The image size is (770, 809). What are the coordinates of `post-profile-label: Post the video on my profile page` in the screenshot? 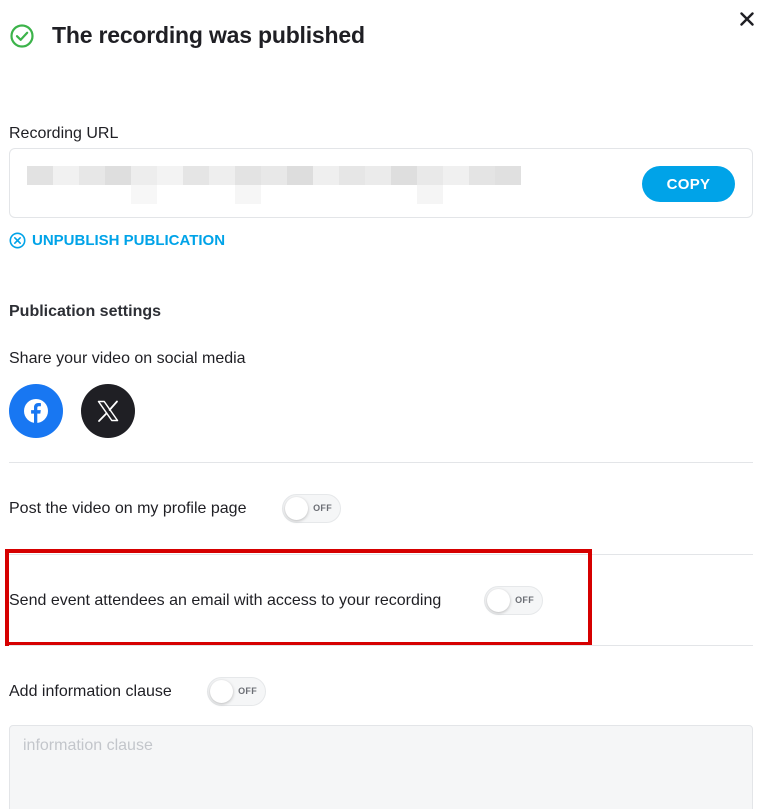 It's located at (128, 508).